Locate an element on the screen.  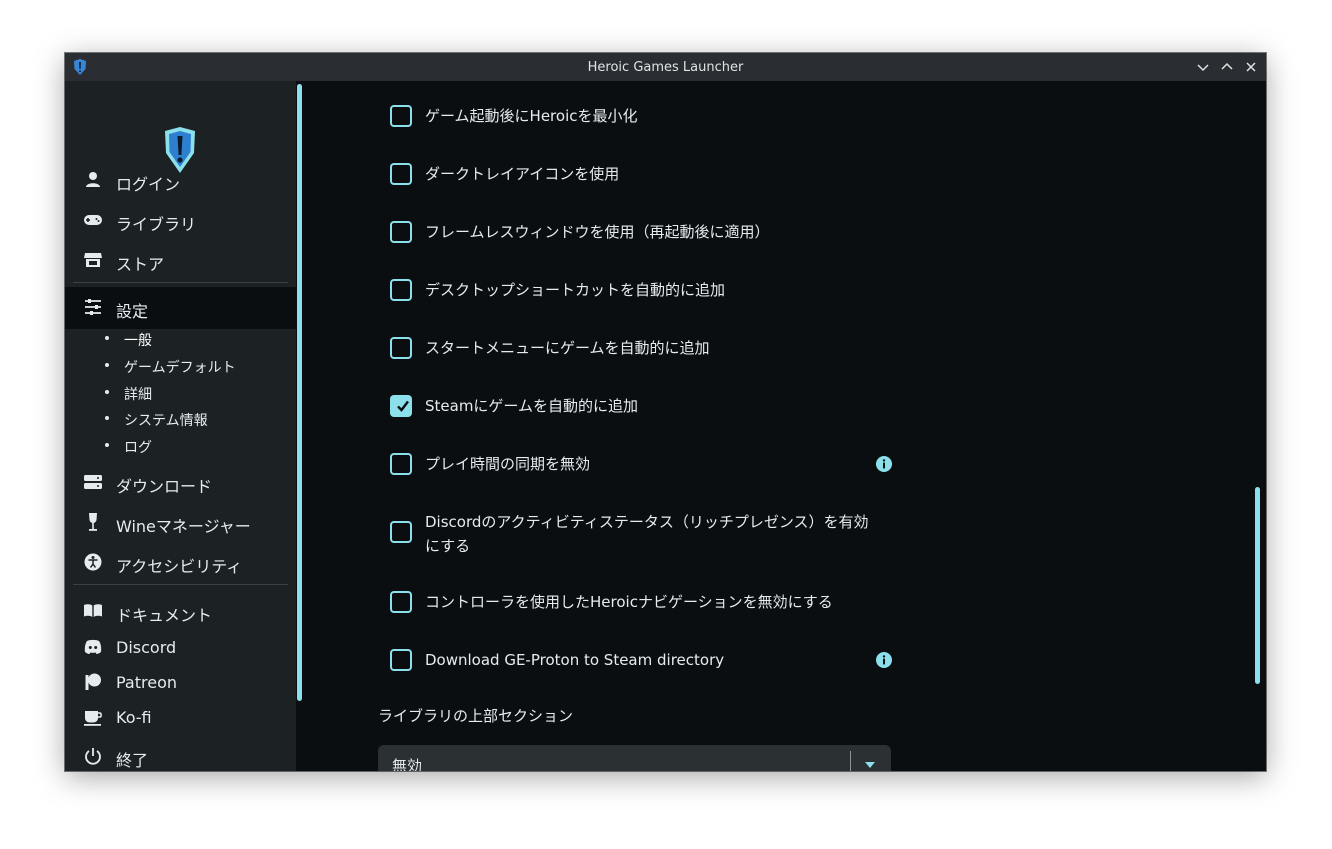
sub-item-label: ログ is located at coordinates (138, 448).